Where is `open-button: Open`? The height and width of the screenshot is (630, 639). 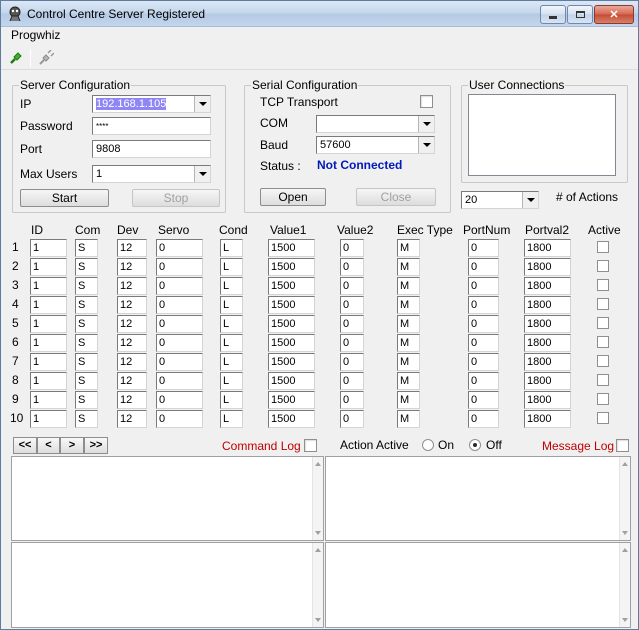
open-button: Open is located at coordinates (293, 197).